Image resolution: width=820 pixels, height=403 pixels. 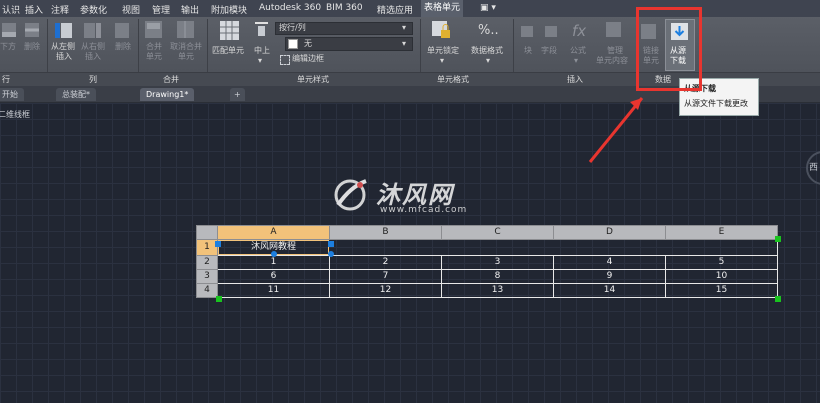 What do you see at coordinates (385, 290) in the screenshot?
I see `table-cell: 12` at bounding box center [385, 290].